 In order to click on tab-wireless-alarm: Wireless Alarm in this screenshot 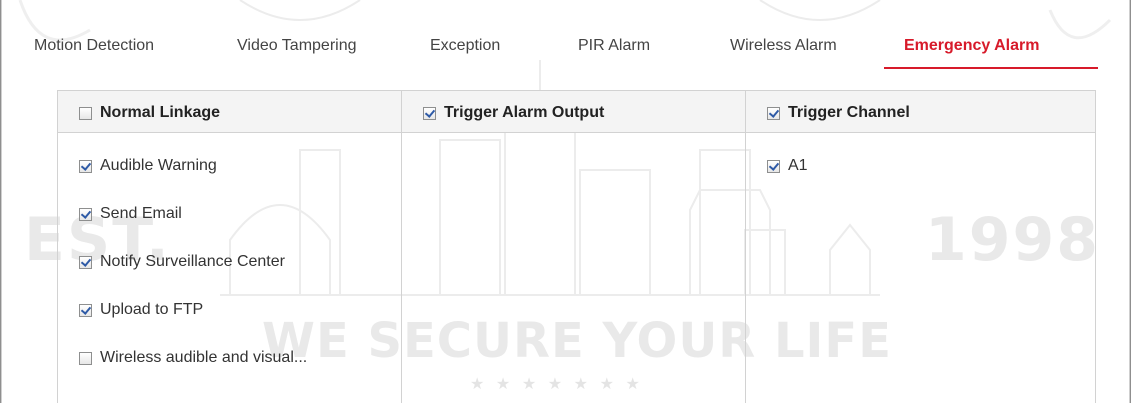, I will do `click(783, 47)`.